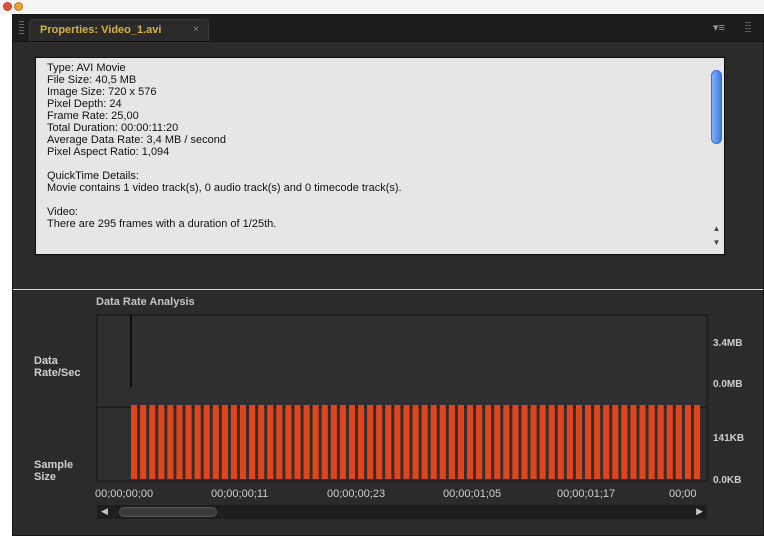 Image resolution: width=764 pixels, height=536 pixels. Describe the element at coordinates (586, 494) in the screenshot. I see `x-tick-label: 00;00;01;17` at that location.